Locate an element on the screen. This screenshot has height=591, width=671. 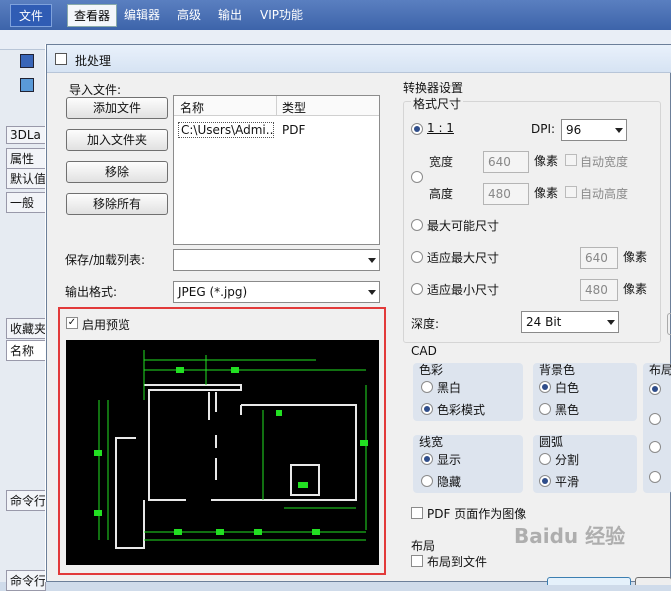
general-node: 一般 is located at coordinates (26, 202).